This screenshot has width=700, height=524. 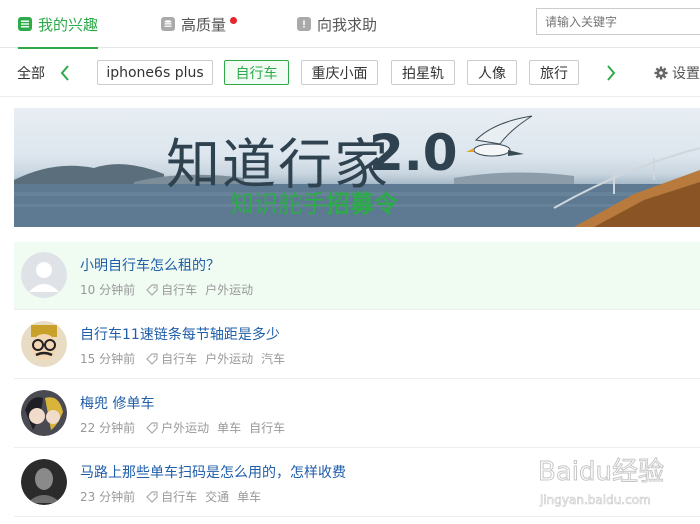 I want to click on banner-subtitle-plain: 知识舵手, so click(x=278, y=204).